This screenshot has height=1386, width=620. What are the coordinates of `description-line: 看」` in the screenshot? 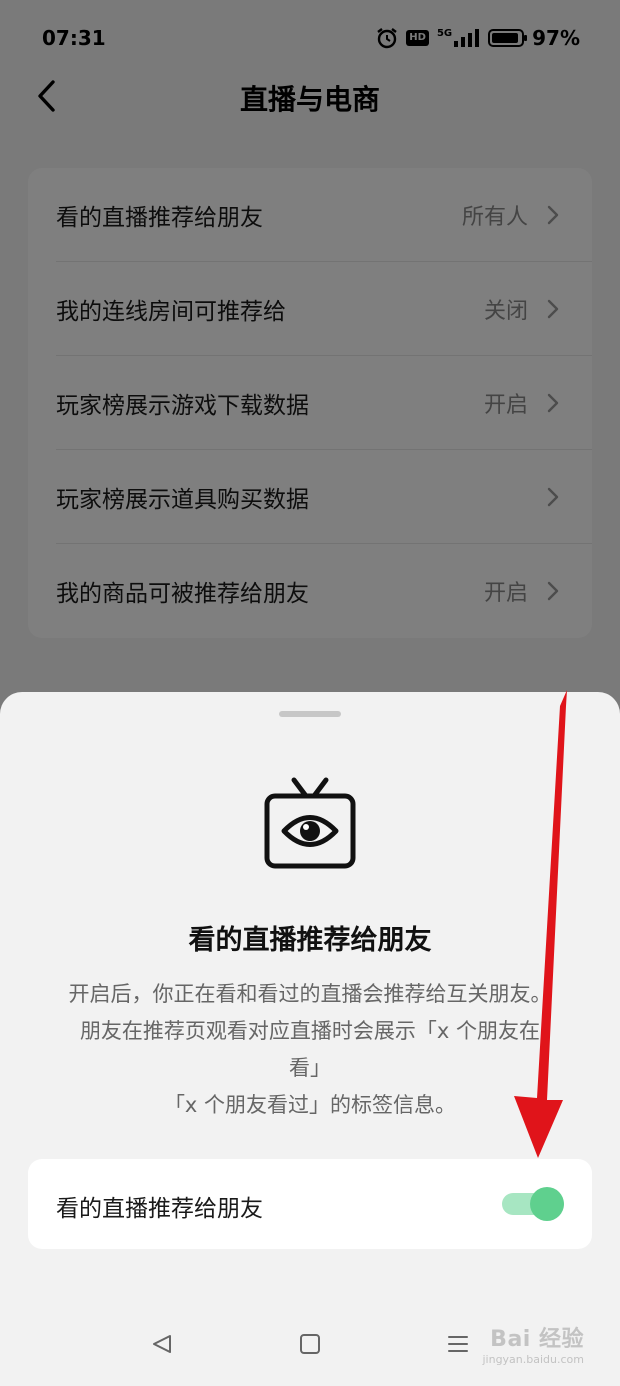 It's located at (310, 1068).